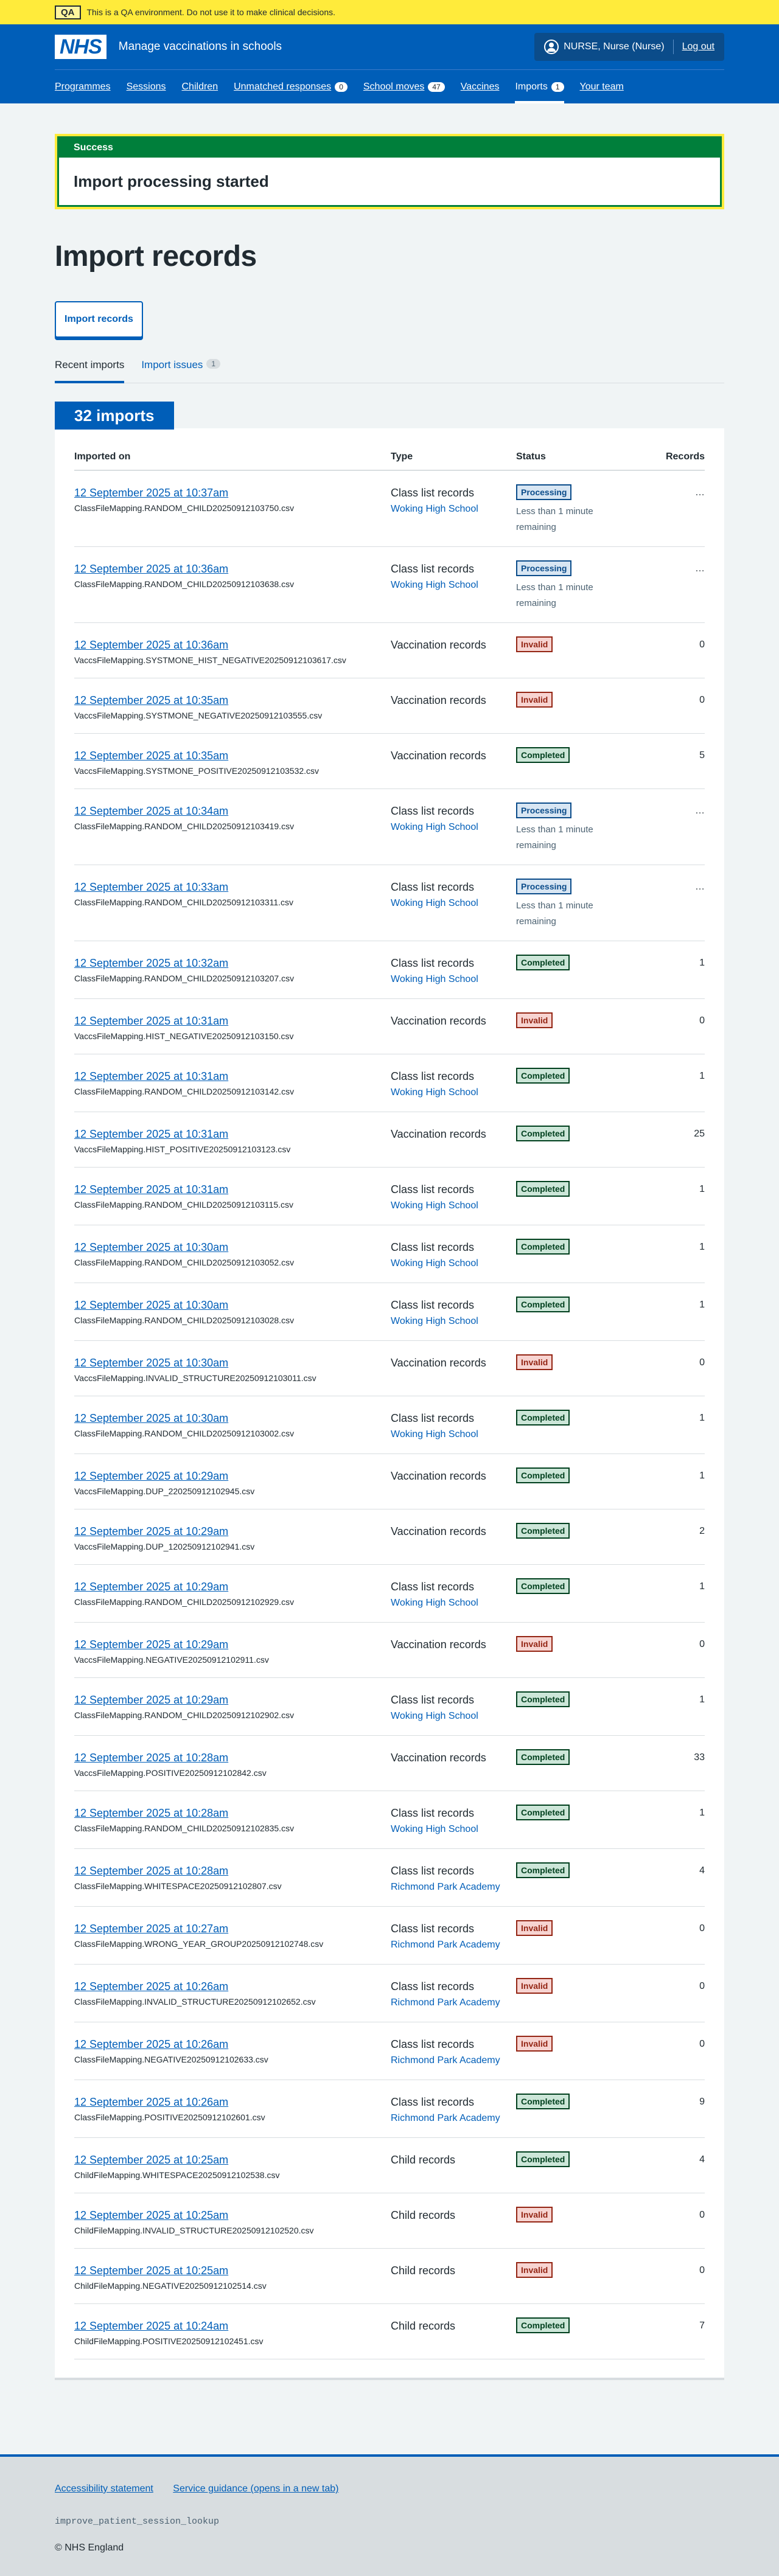  Describe the element at coordinates (233, 492) in the screenshot. I see `import-date-link: 12 September 2025 at 10:37am` at that location.